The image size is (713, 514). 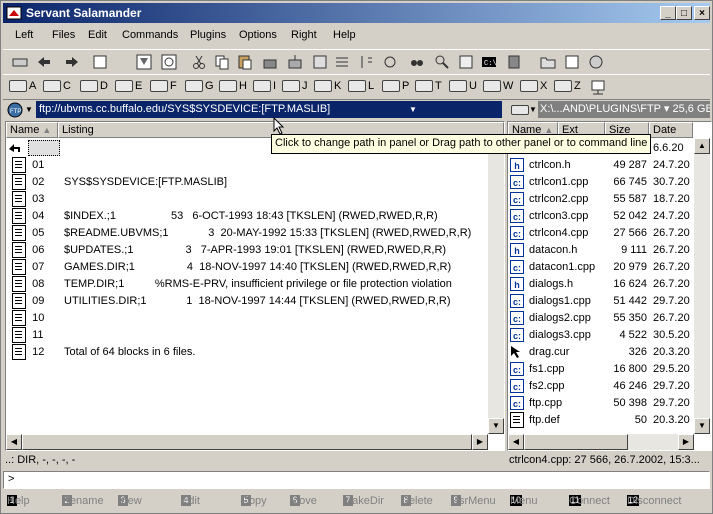 What do you see at coordinates (602, 420) in the screenshot?
I see `table-row: ftp.def 50 20.3.20` at bounding box center [602, 420].